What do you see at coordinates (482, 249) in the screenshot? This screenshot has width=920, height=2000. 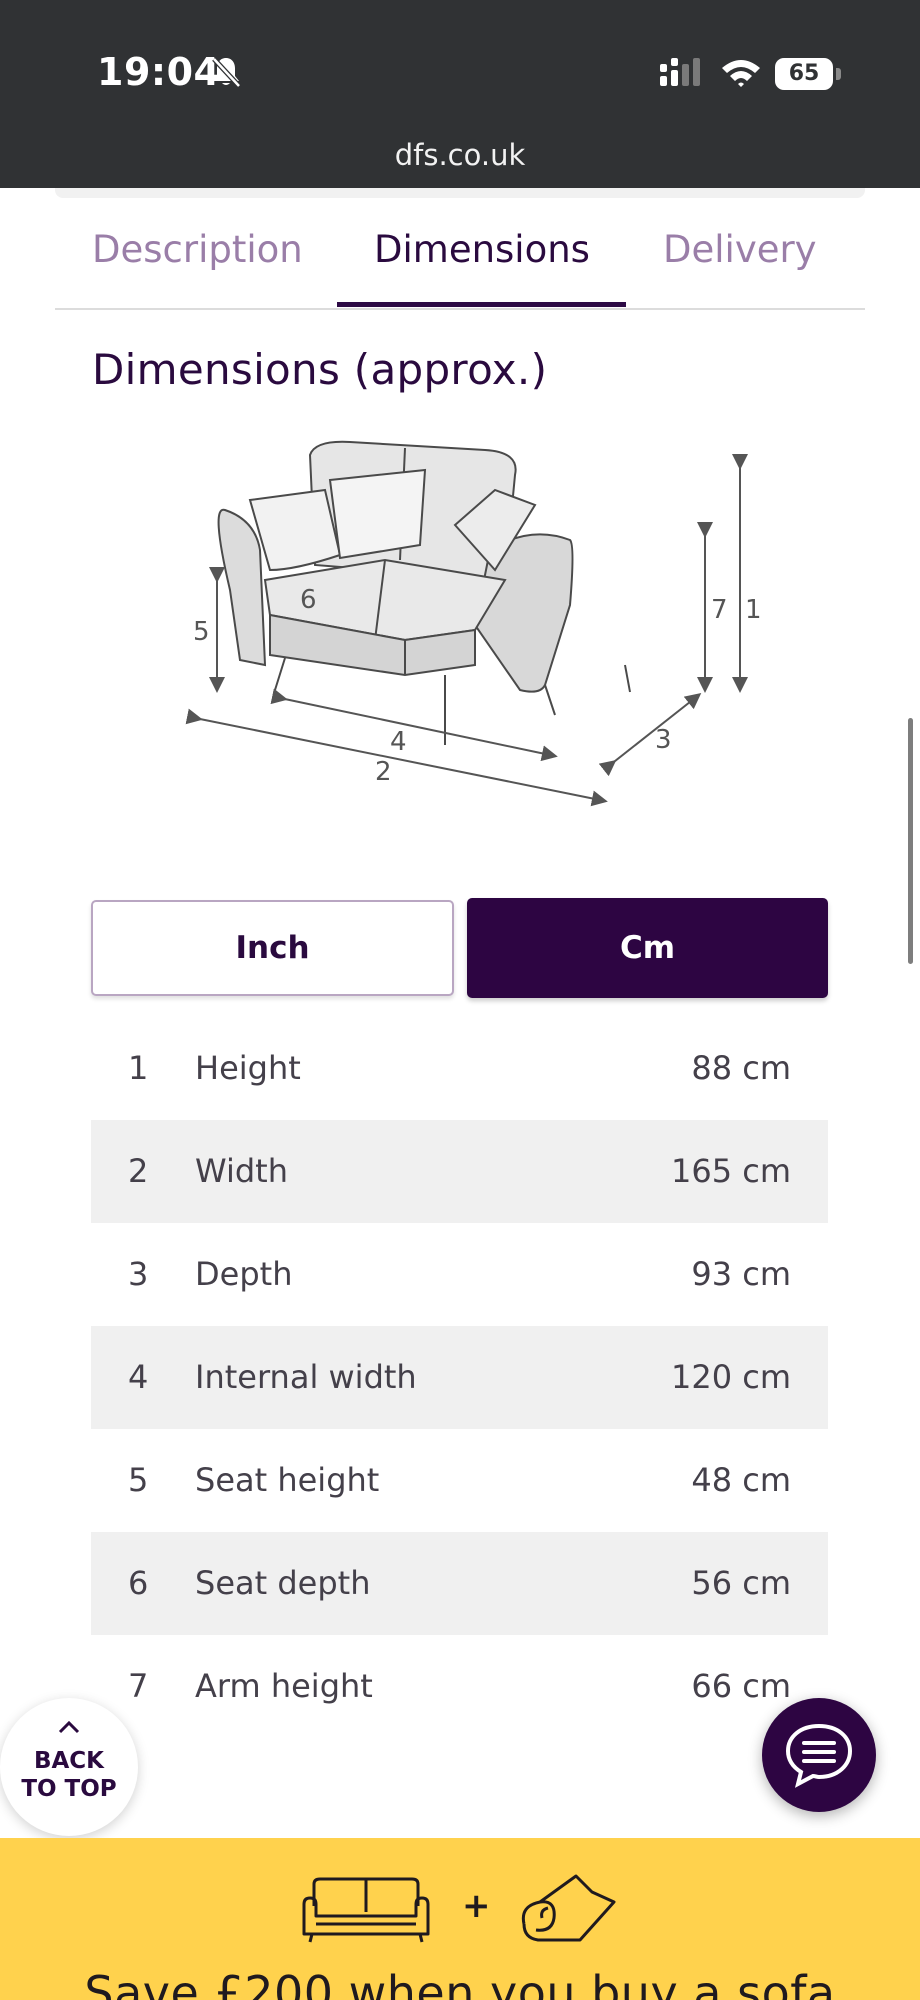 I see `tab-dimensions: Dimensions` at bounding box center [482, 249].